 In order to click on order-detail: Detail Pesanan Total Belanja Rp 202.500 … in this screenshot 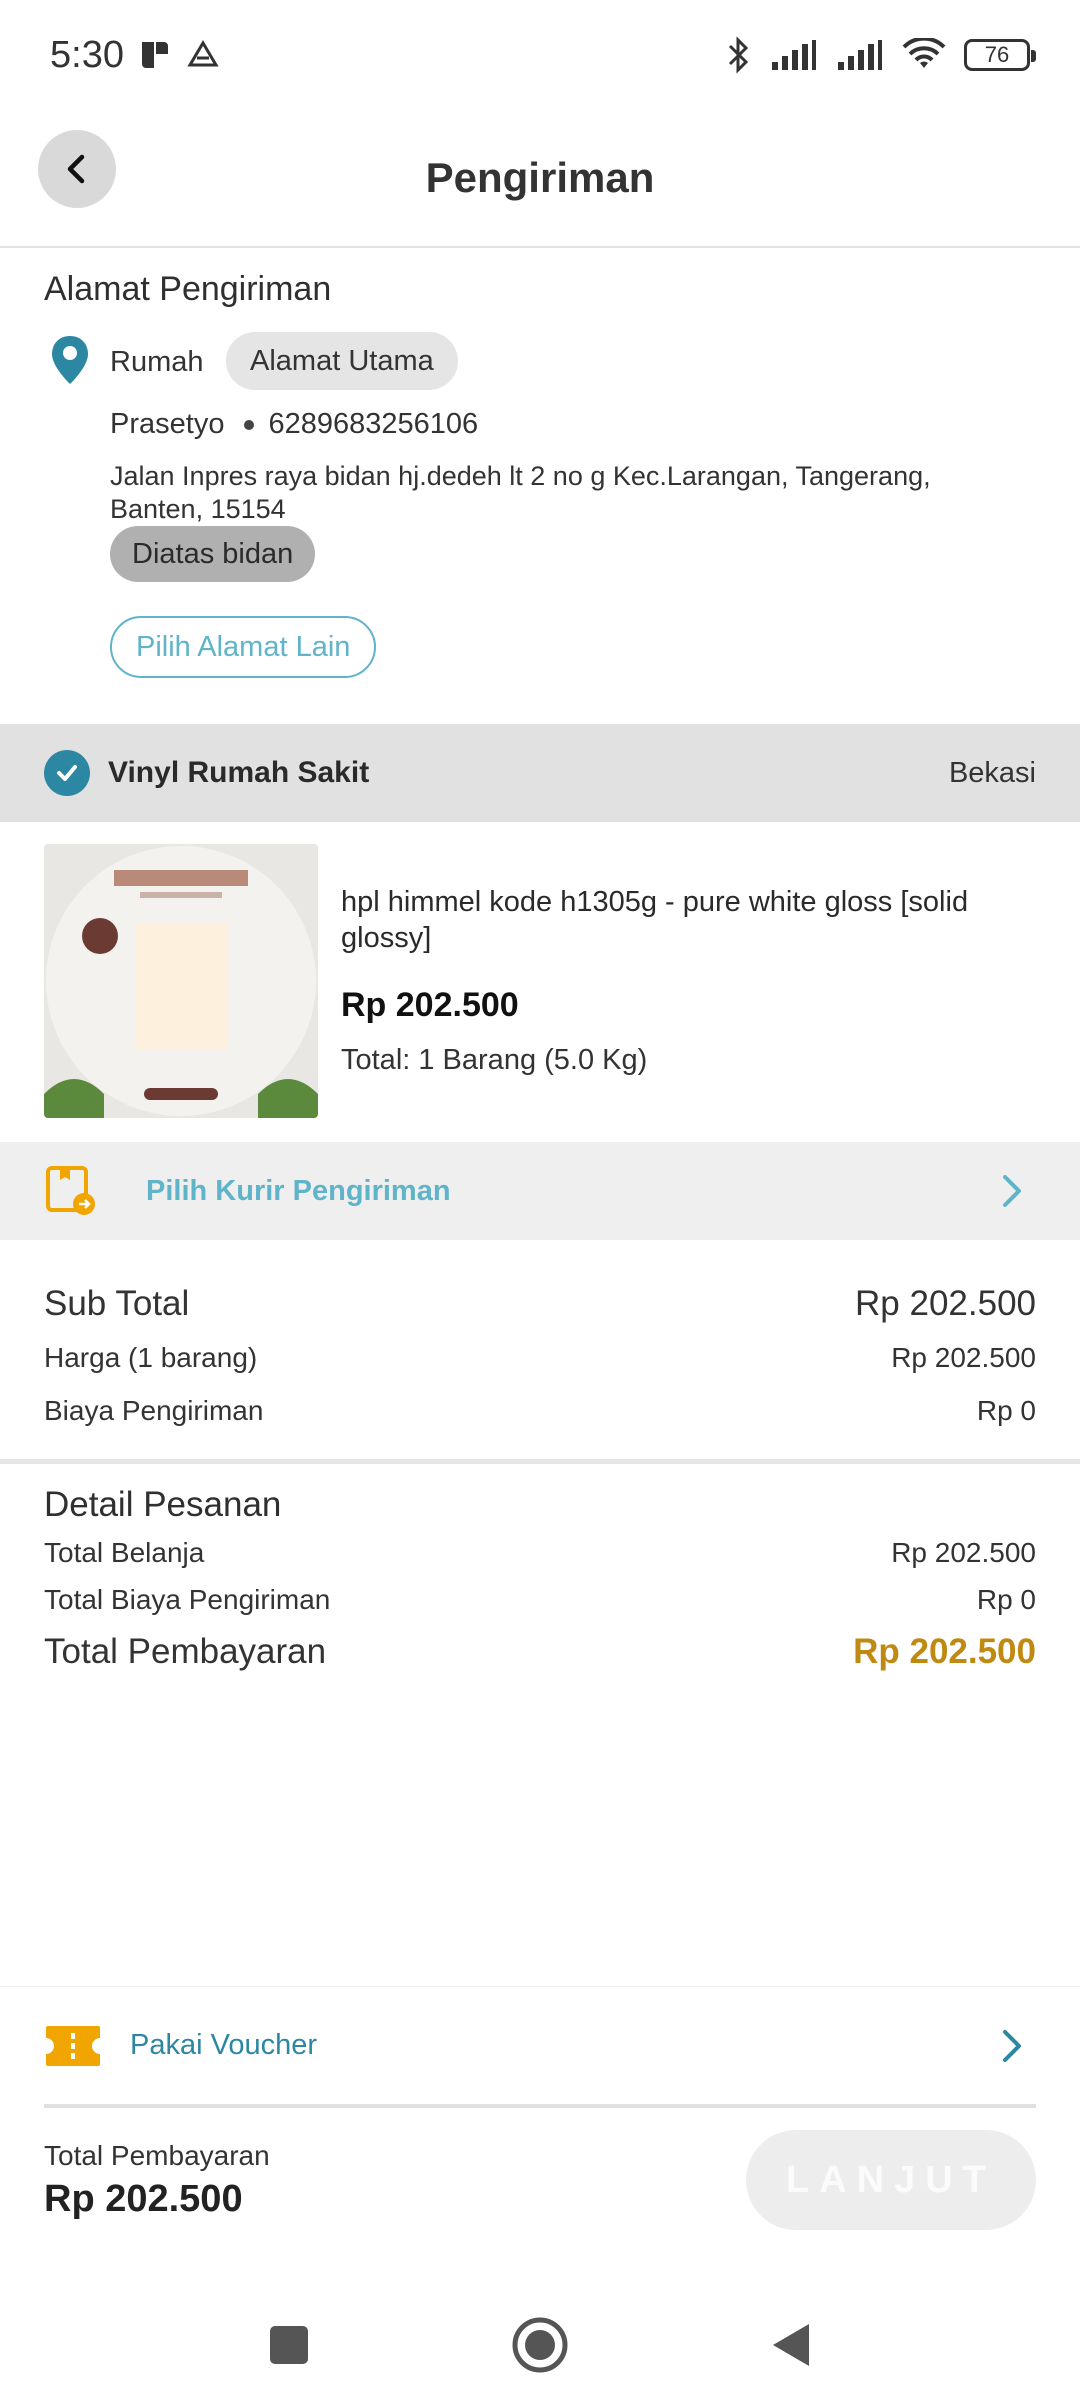, I will do `click(540, 1589)`.